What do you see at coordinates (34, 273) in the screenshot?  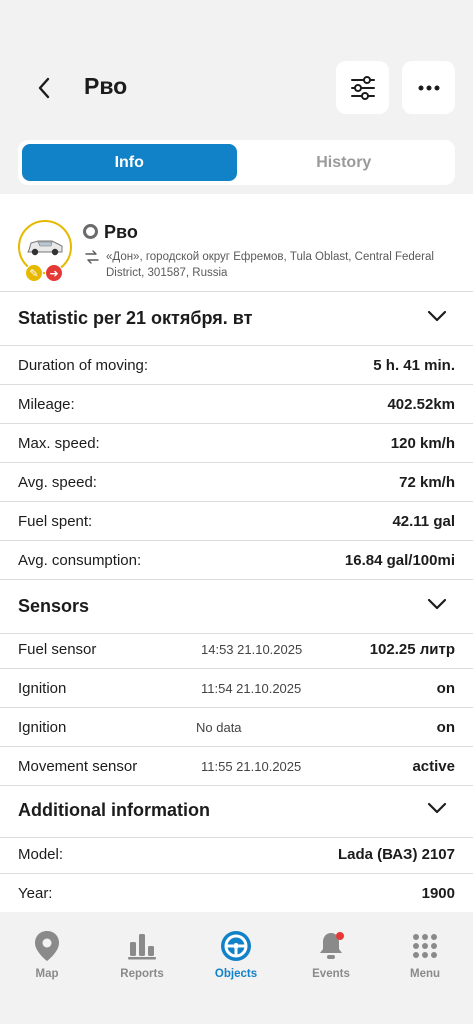 I see `key-icon: ✎` at bounding box center [34, 273].